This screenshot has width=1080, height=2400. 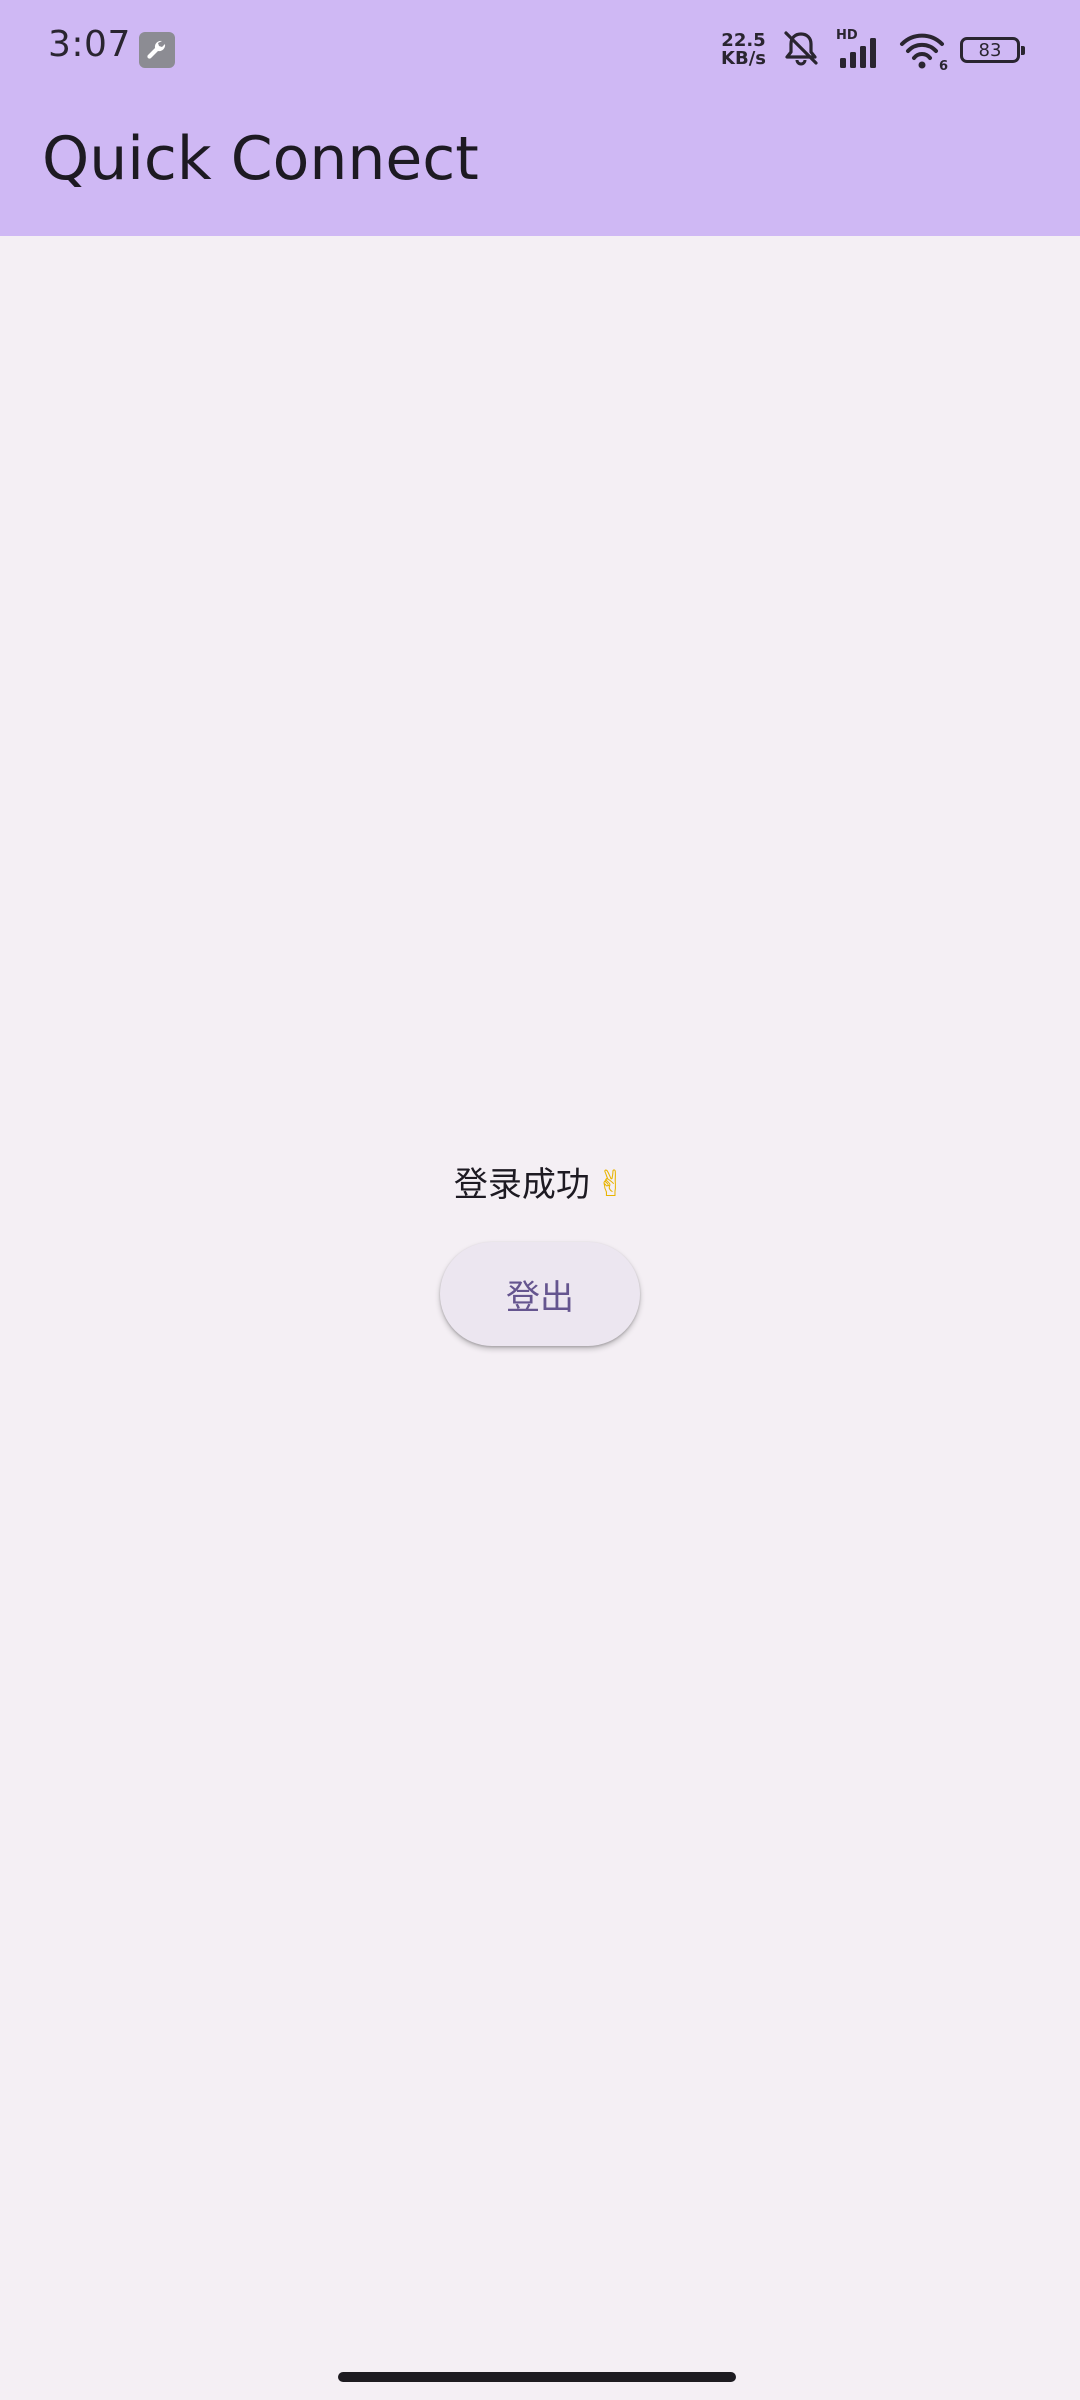 I want to click on home-indicator, so click(x=537, y=2377).